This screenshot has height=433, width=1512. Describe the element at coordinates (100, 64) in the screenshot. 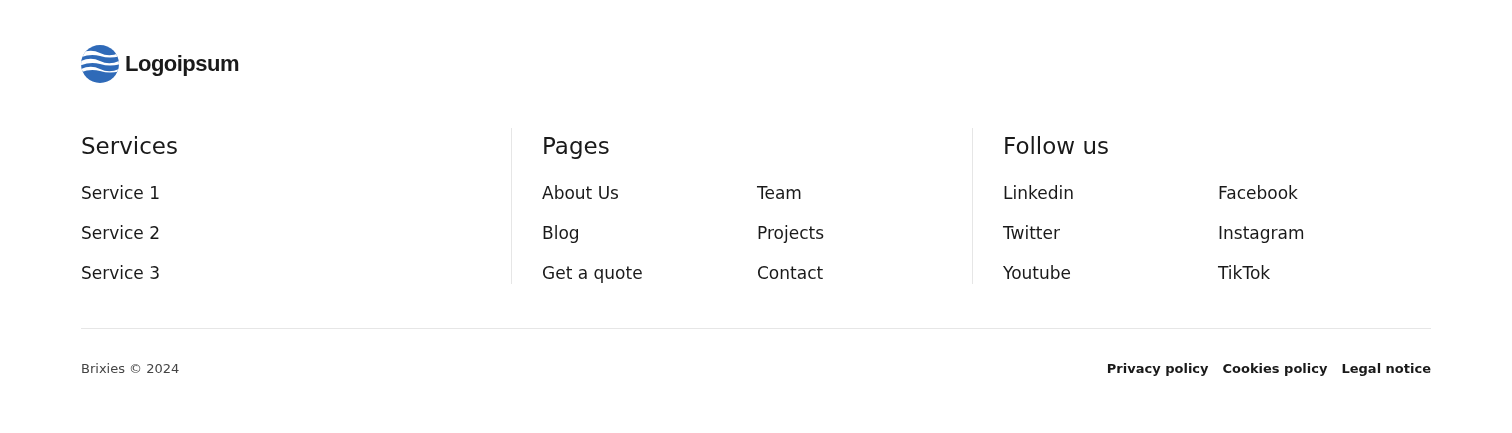

I see `logo-icon` at that location.